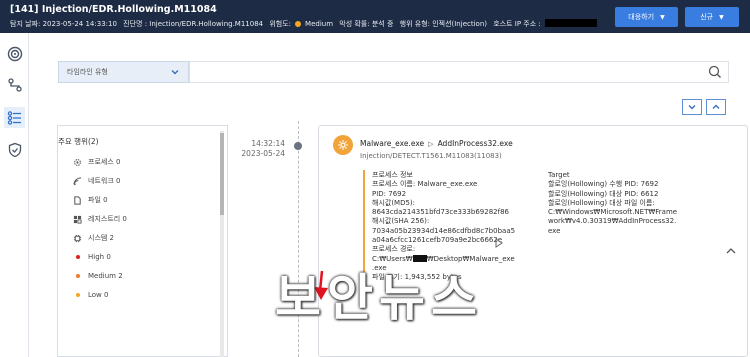 The image size is (750, 357). Describe the element at coordinates (499, 243) in the screenshot. I see `play-icon` at that location.